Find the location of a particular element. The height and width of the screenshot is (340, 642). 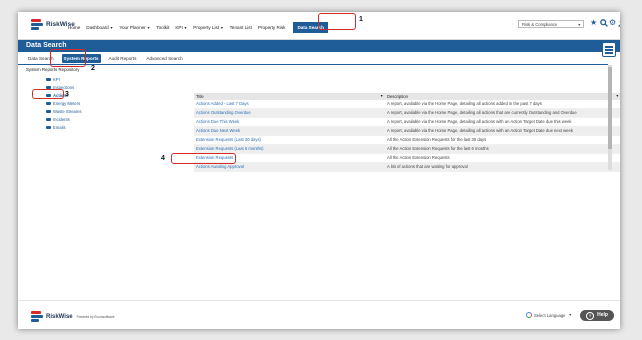

vertical-scrollbar is located at coordinates (610, 117).